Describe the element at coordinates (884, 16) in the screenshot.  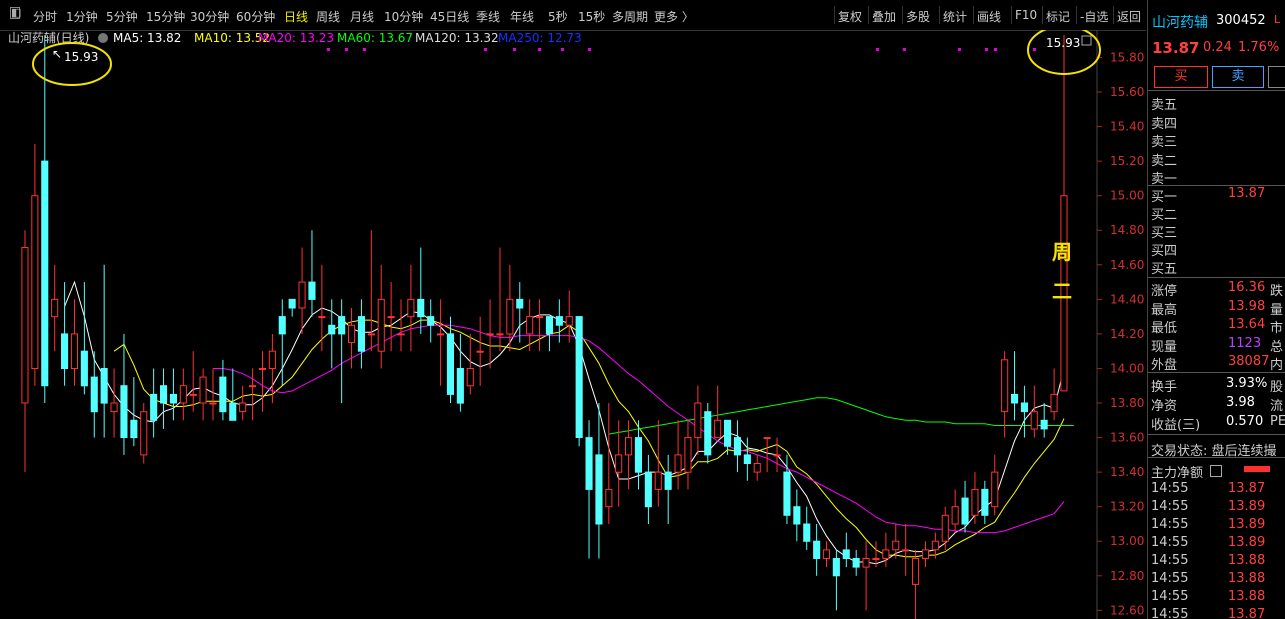
I see `toolbar-btn-1: 叠加` at that location.